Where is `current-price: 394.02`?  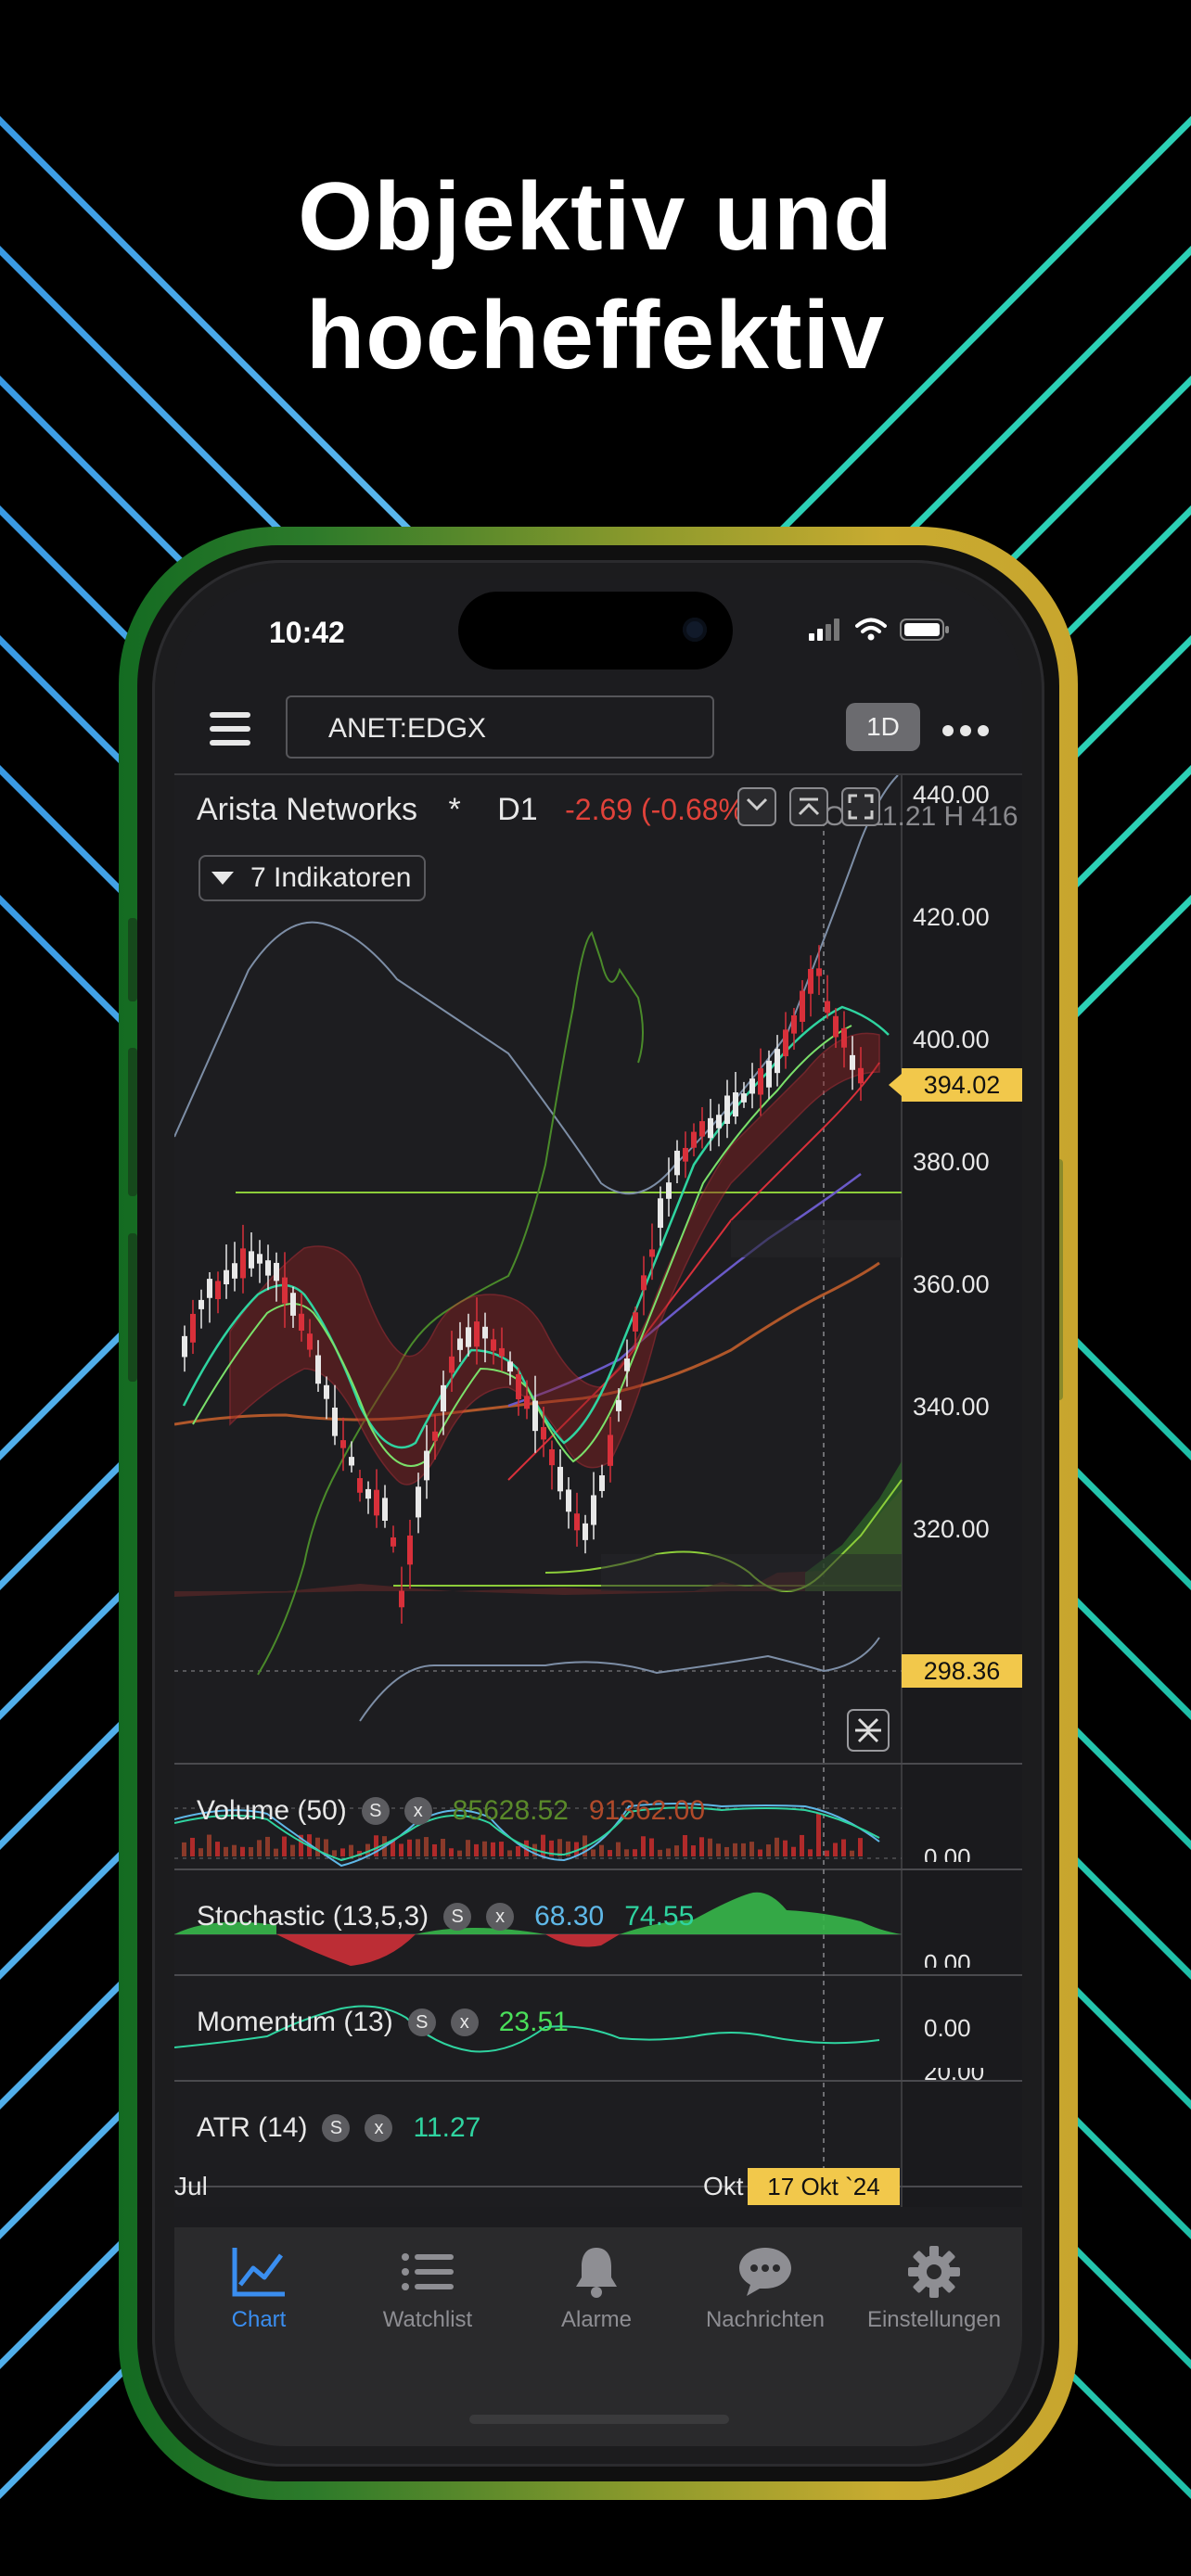
current-price: 394.02 is located at coordinates (962, 1085).